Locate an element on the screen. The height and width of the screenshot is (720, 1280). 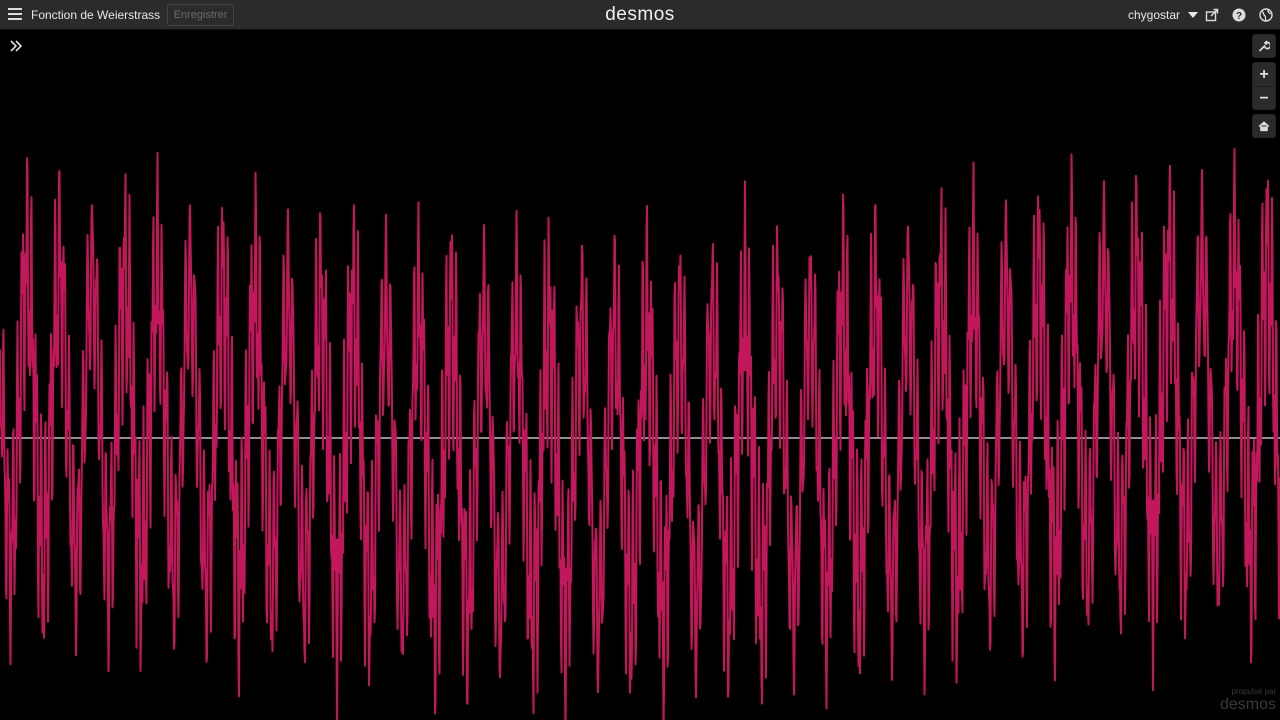
help-icon: ? is located at coordinates (1239, 15).